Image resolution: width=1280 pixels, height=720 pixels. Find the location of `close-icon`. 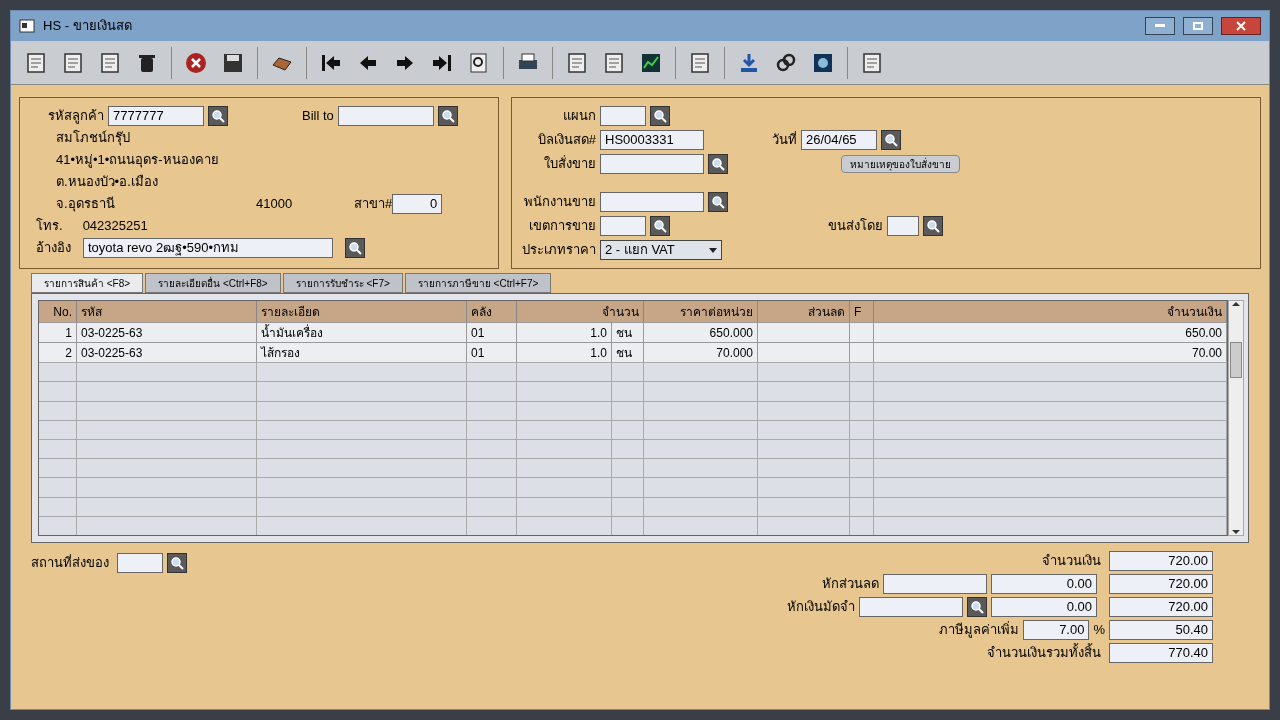

close-icon is located at coordinates (1241, 26).